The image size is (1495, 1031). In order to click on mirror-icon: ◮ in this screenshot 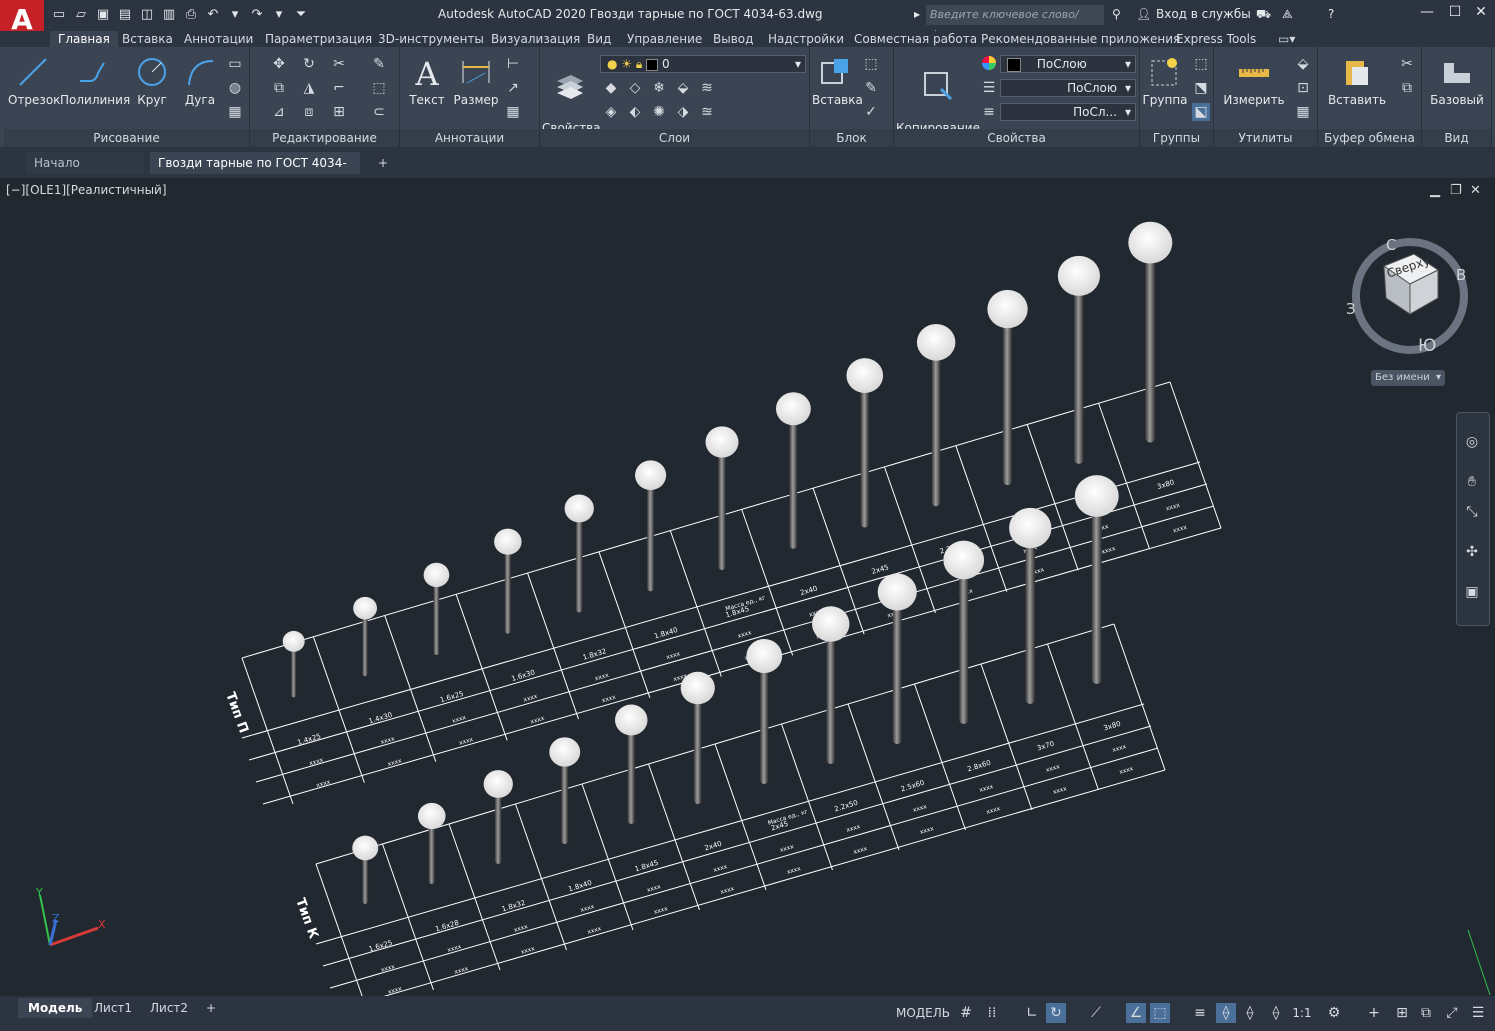, I will do `click(309, 88)`.